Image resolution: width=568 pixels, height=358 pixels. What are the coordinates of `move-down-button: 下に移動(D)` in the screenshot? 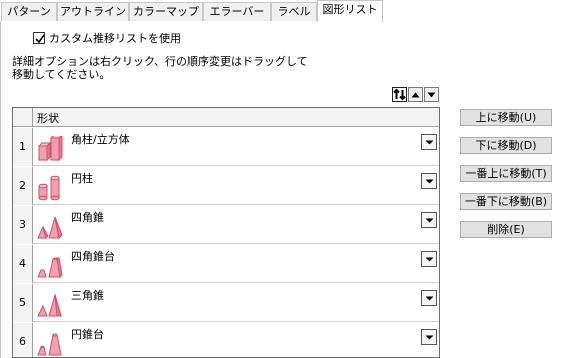 It's located at (506, 145).